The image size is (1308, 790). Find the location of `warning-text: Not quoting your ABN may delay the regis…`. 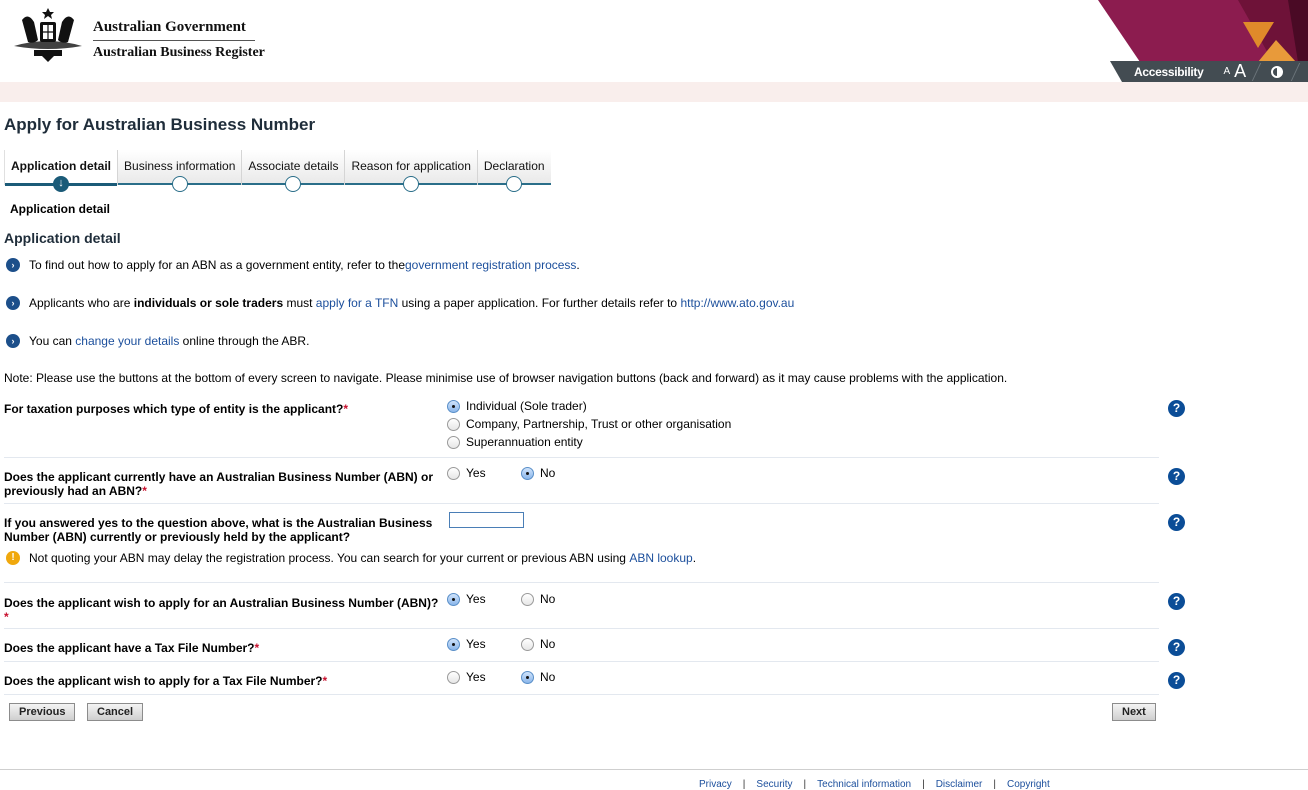

warning-text: Not quoting your ABN may delay the regis… is located at coordinates (329, 558).